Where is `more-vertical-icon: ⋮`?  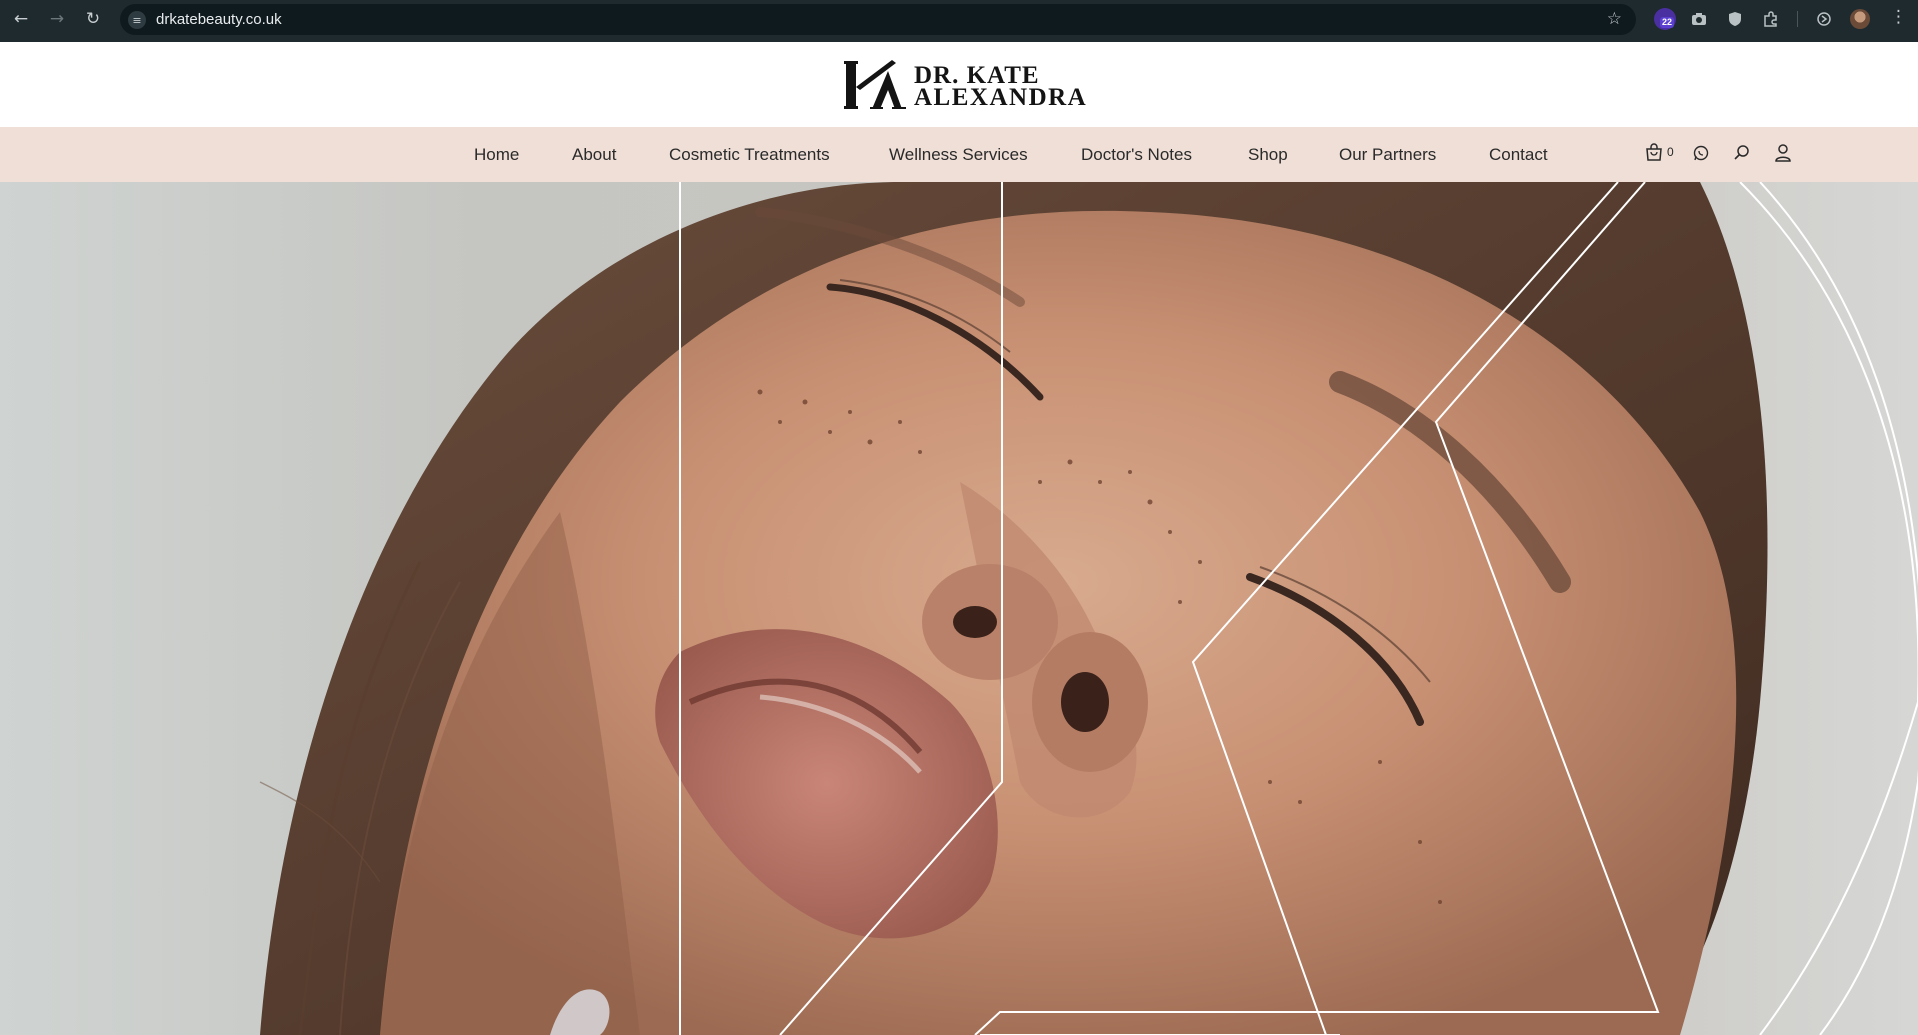 more-vertical-icon: ⋮ is located at coordinates (1898, 17).